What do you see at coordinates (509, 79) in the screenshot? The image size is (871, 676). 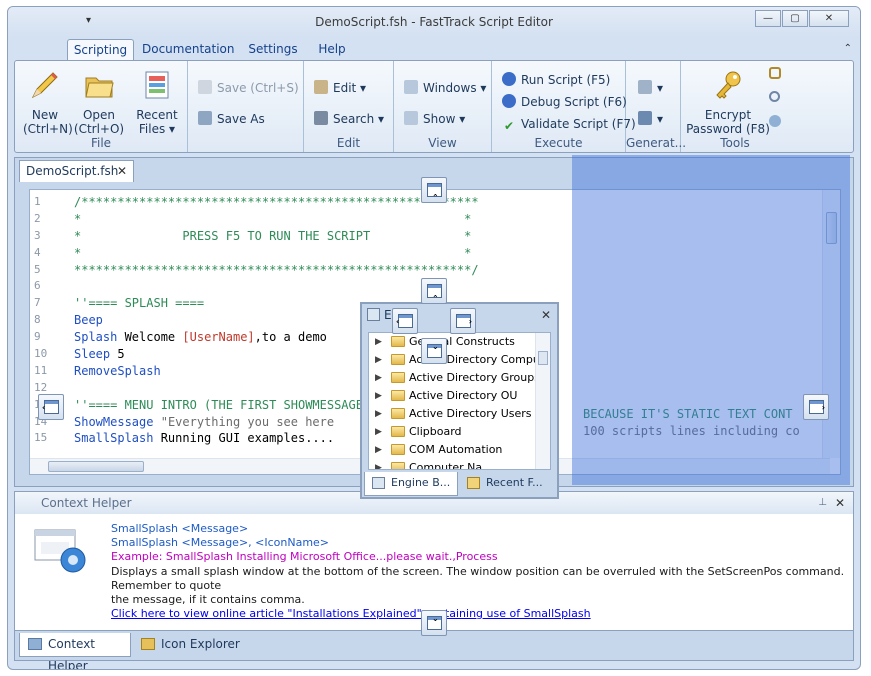 I see `run-icon` at bounding box center [509, 79].